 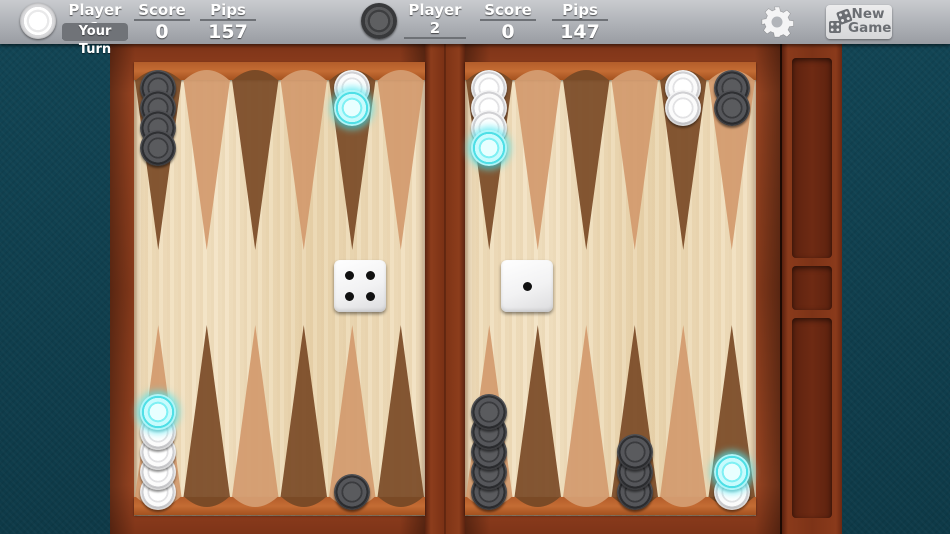 I want to click on new-game-label-line2: Game, so click(x=870, y=28).